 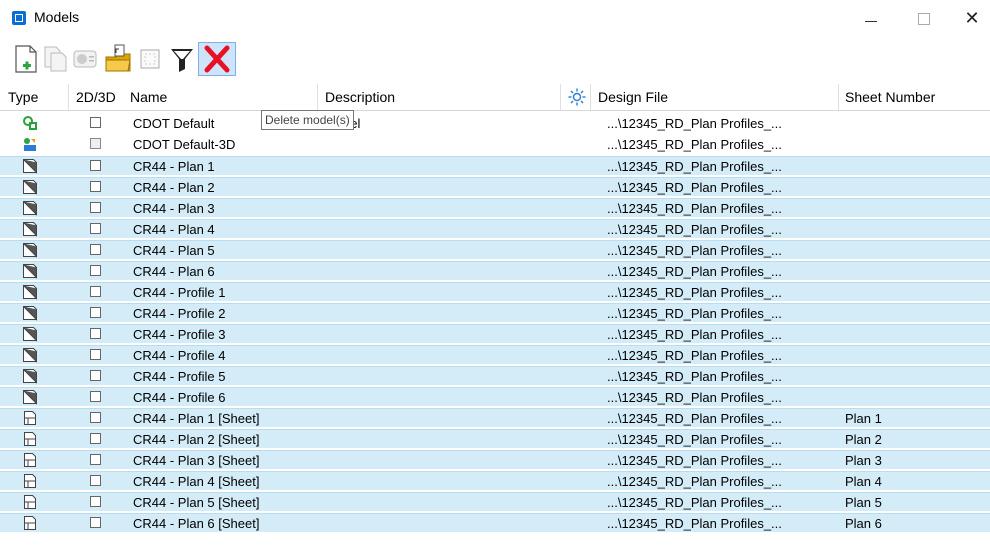 What do you see at coordinates (26, 59) in the screenshot?
I see `create-model-button` at bounding box center [26, 59].